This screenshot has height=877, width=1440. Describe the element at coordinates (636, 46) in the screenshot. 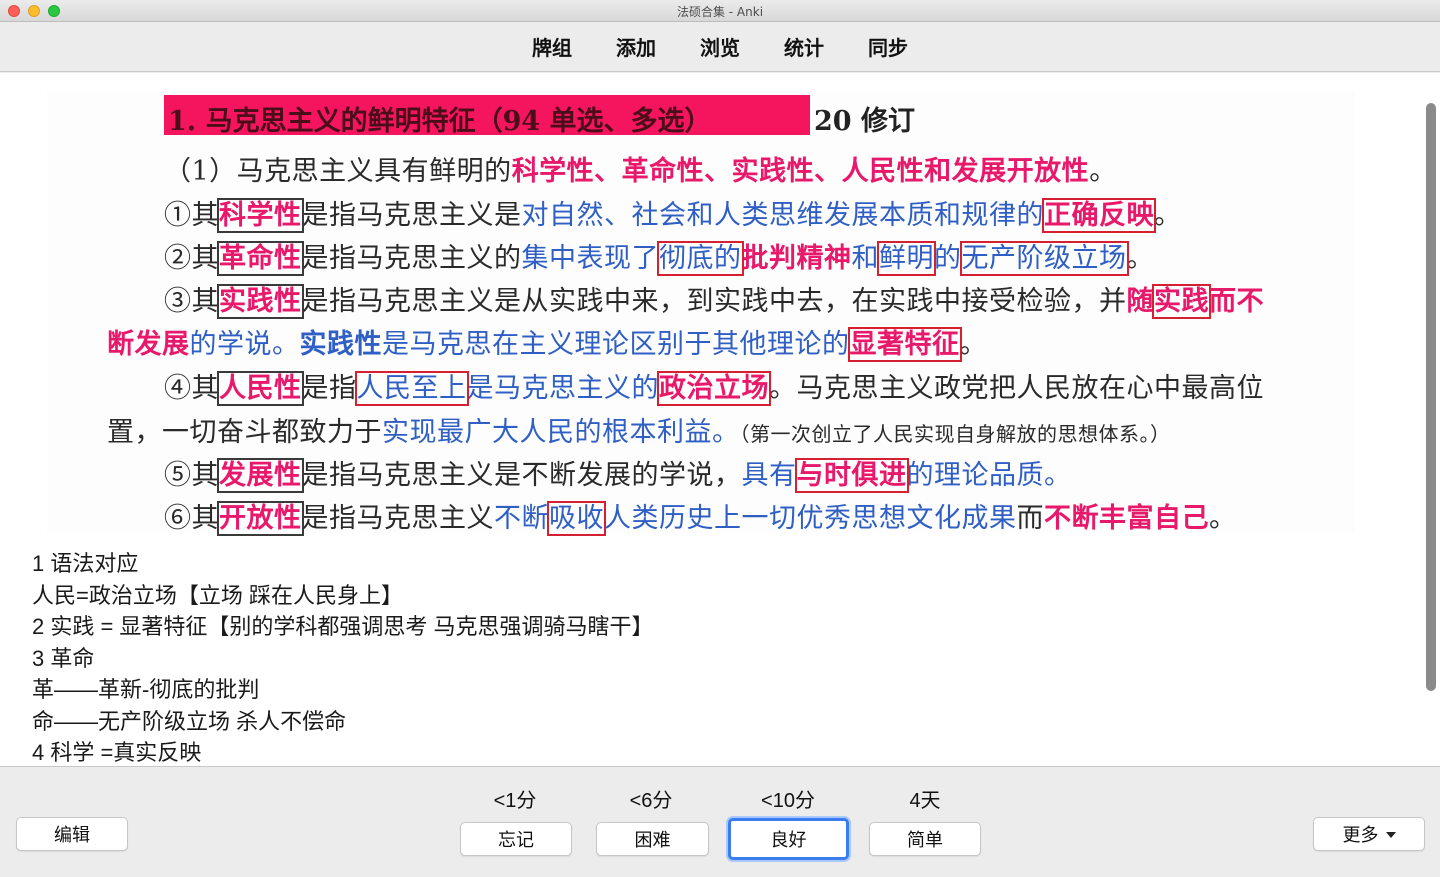

I see `toolbar-add: 添加` at that location.